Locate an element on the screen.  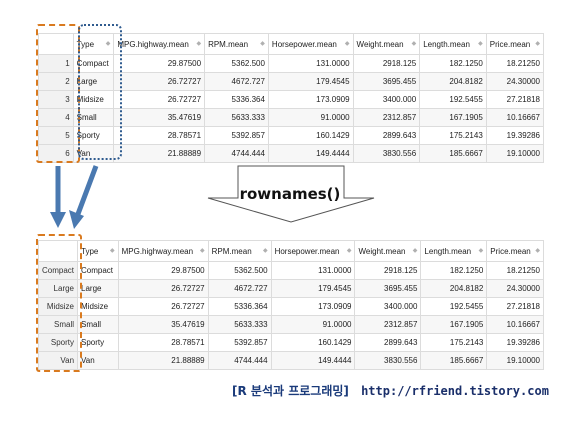
cell-weight: 2899.643 is located at coordinates (388, 342).